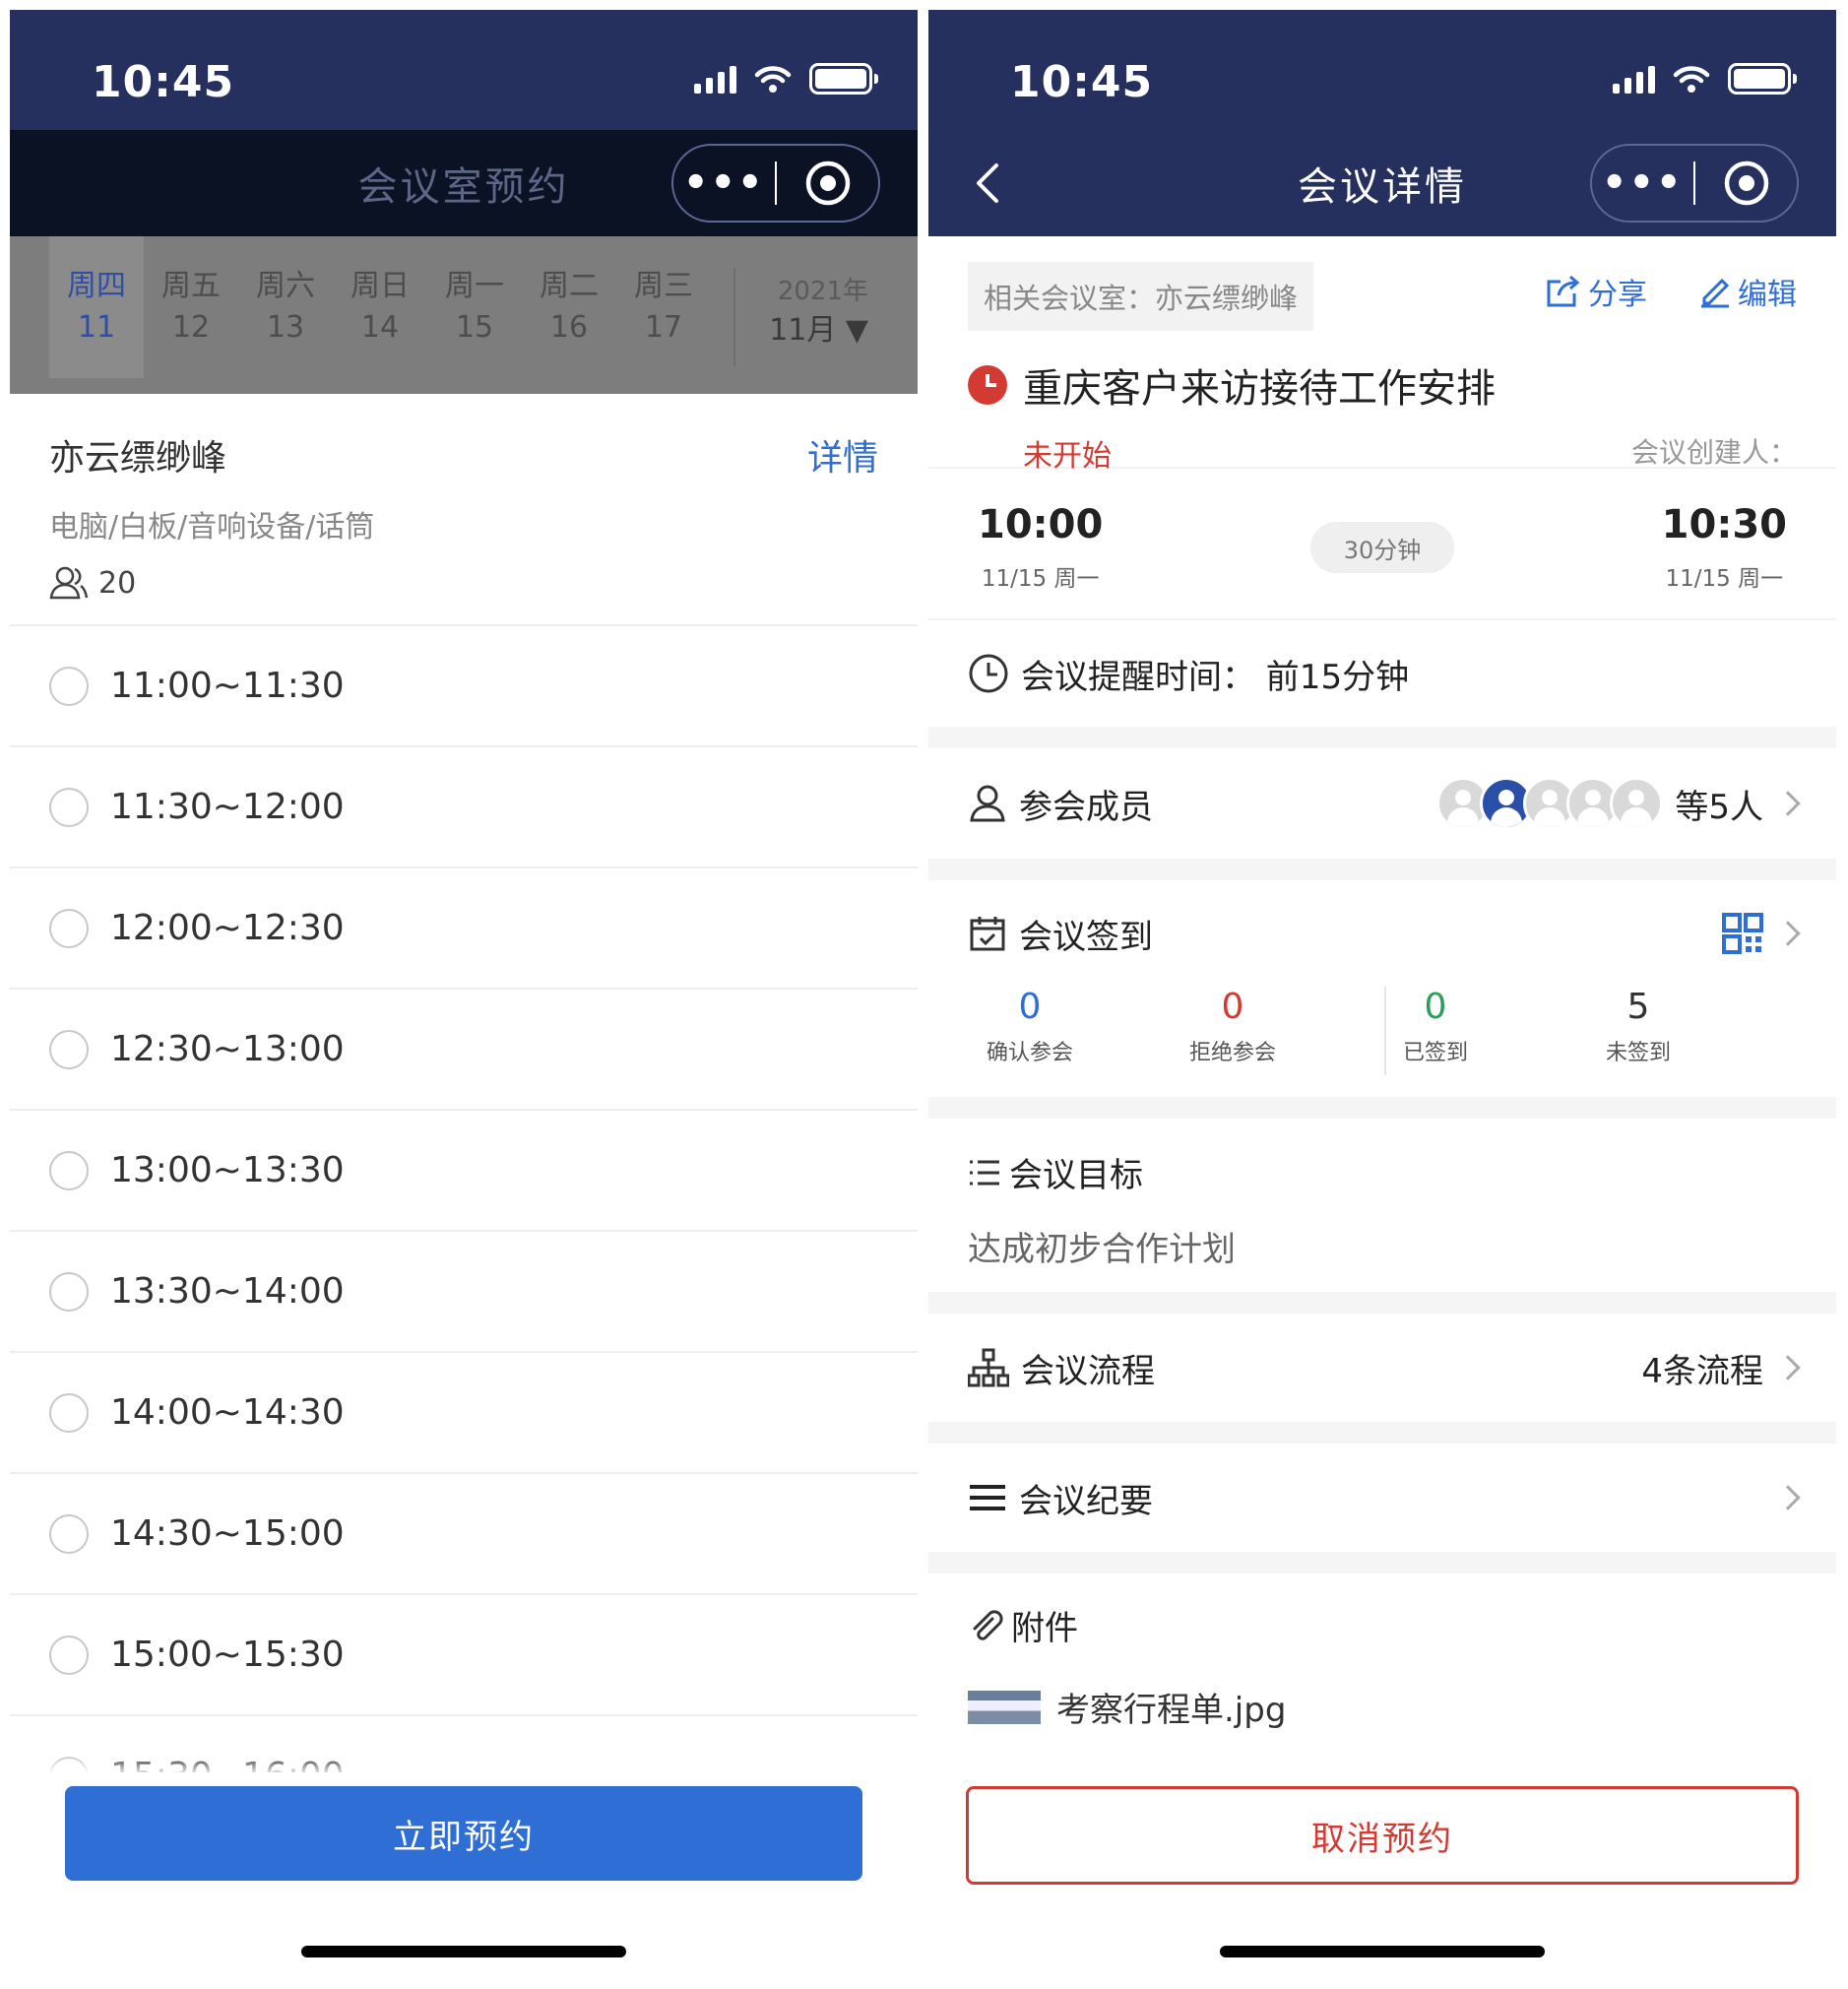  What do you see at coordinates (380, 307) in the screenshot?
I see `day-item: 周日 14` at bounding box center [380, 307].